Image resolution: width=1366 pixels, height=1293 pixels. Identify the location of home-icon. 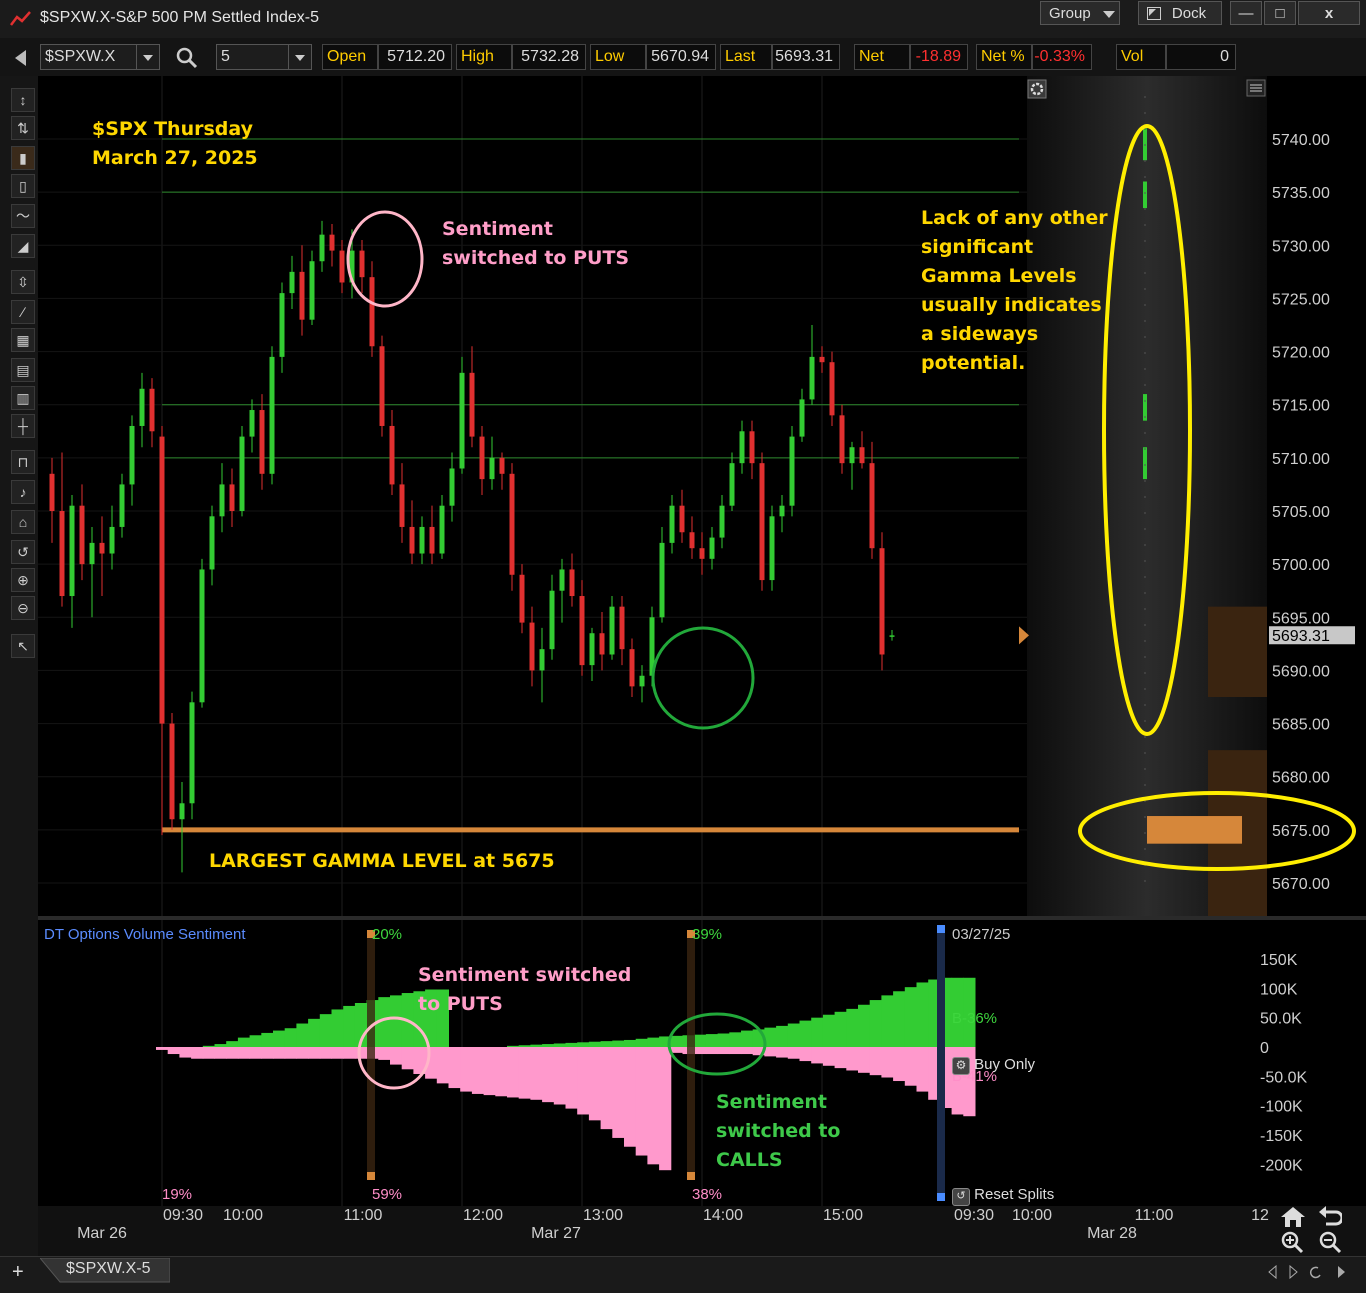
(1293, 1217).